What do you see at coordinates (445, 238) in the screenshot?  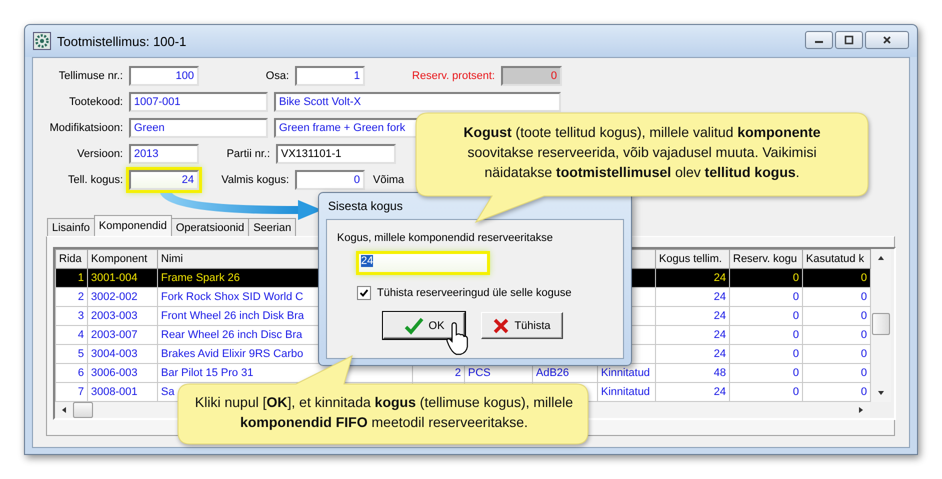 I see `prompt-label: Kogus, millele komponendid reserveeritakse` at bounding box center [445, 238].